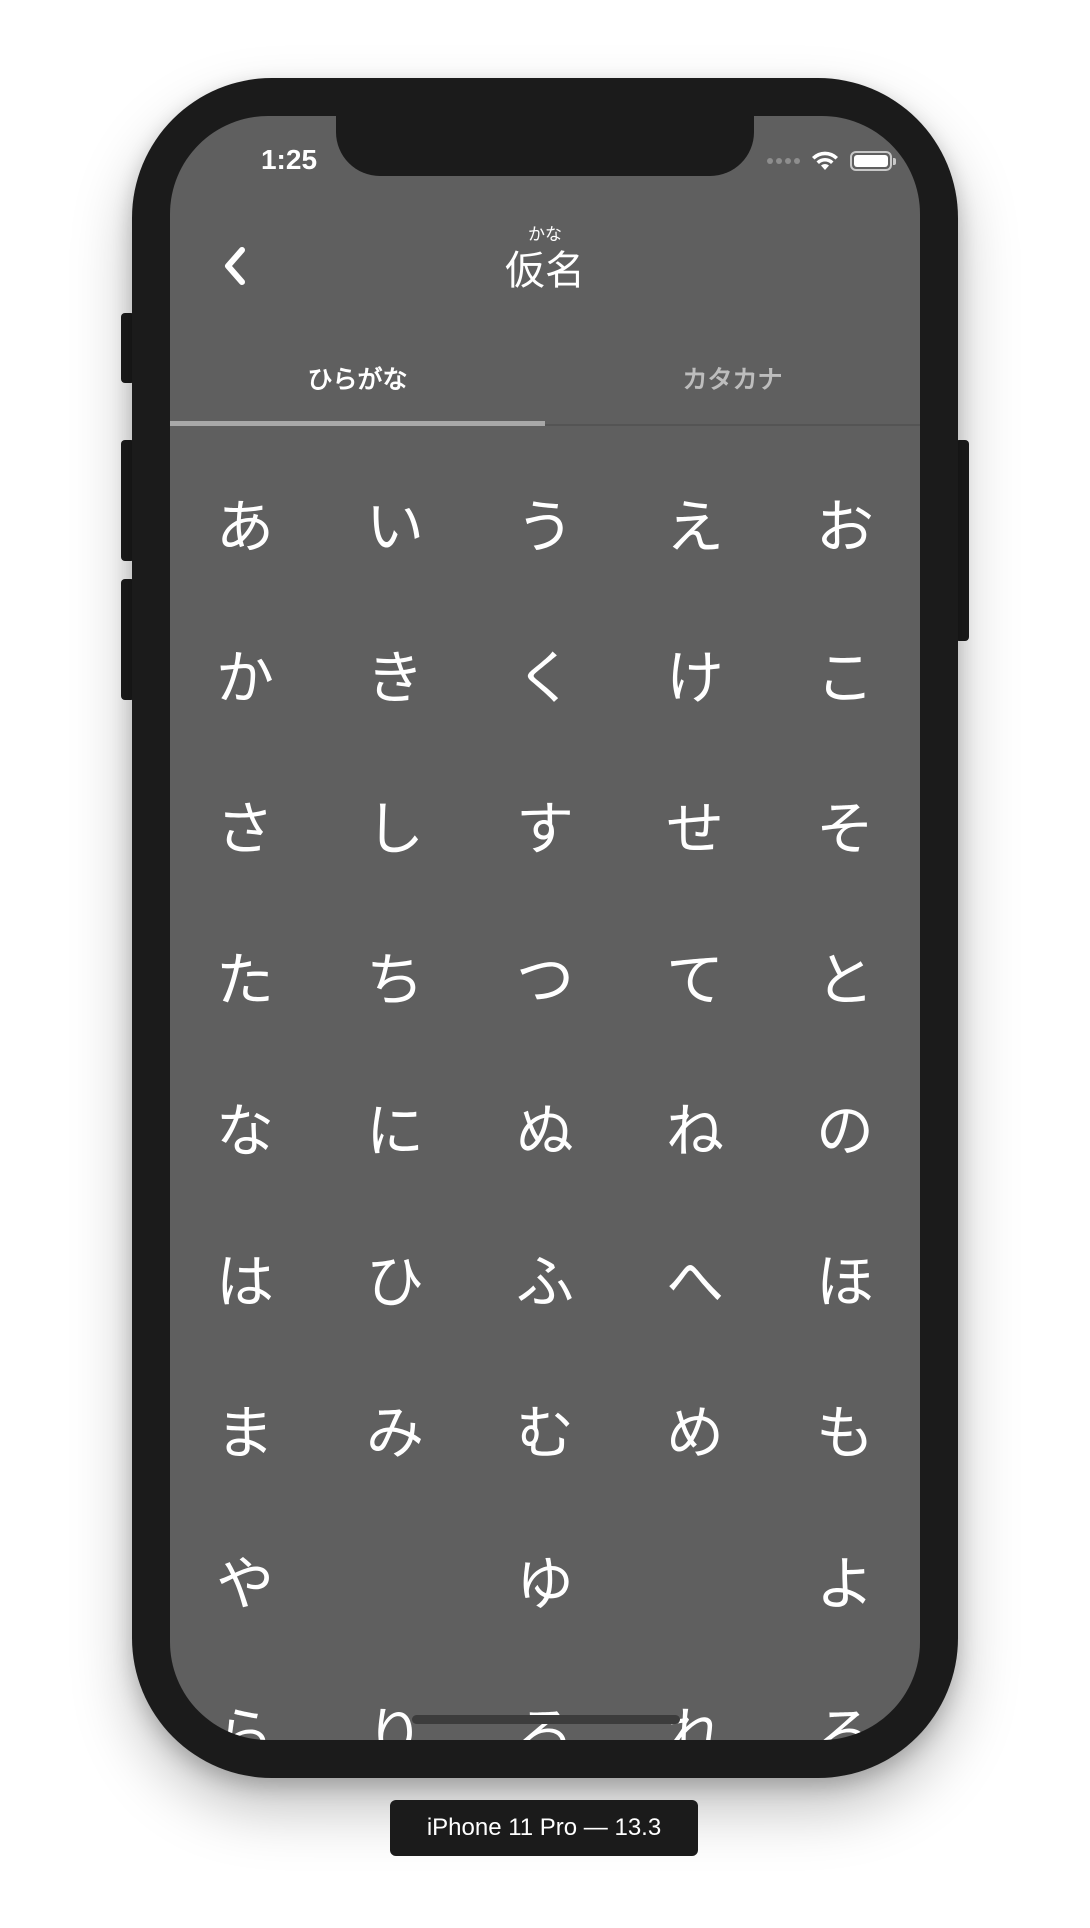 This screenshot has width=1090, height=1928. I want to click on notch, so click(545, 146).